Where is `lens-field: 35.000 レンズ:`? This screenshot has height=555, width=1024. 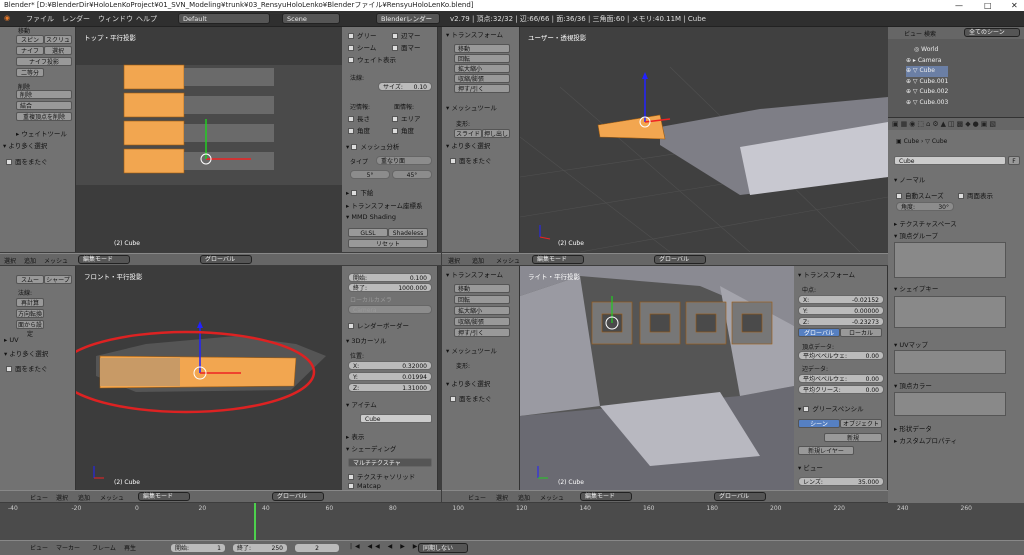
lens-field: 35.000 レンズ: is located at coordinates (841, 481).